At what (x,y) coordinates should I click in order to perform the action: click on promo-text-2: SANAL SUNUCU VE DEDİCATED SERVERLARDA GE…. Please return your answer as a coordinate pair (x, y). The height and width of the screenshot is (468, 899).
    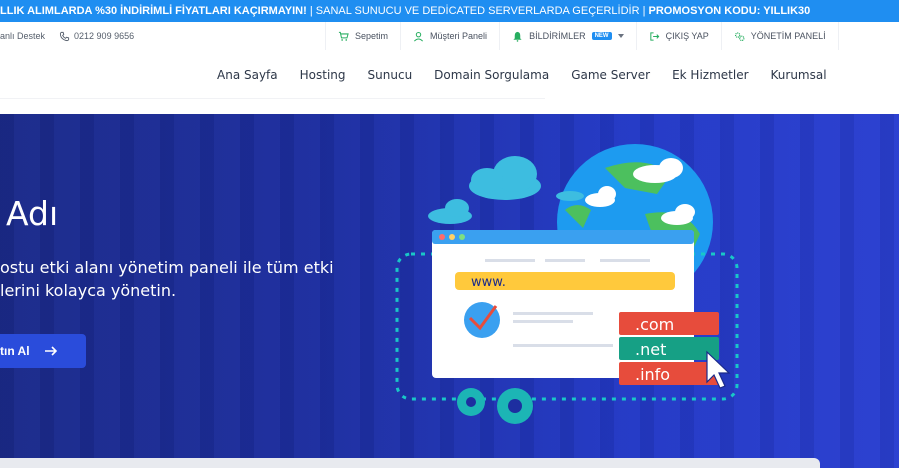
    Looking at the image, I should click on (477, 11).